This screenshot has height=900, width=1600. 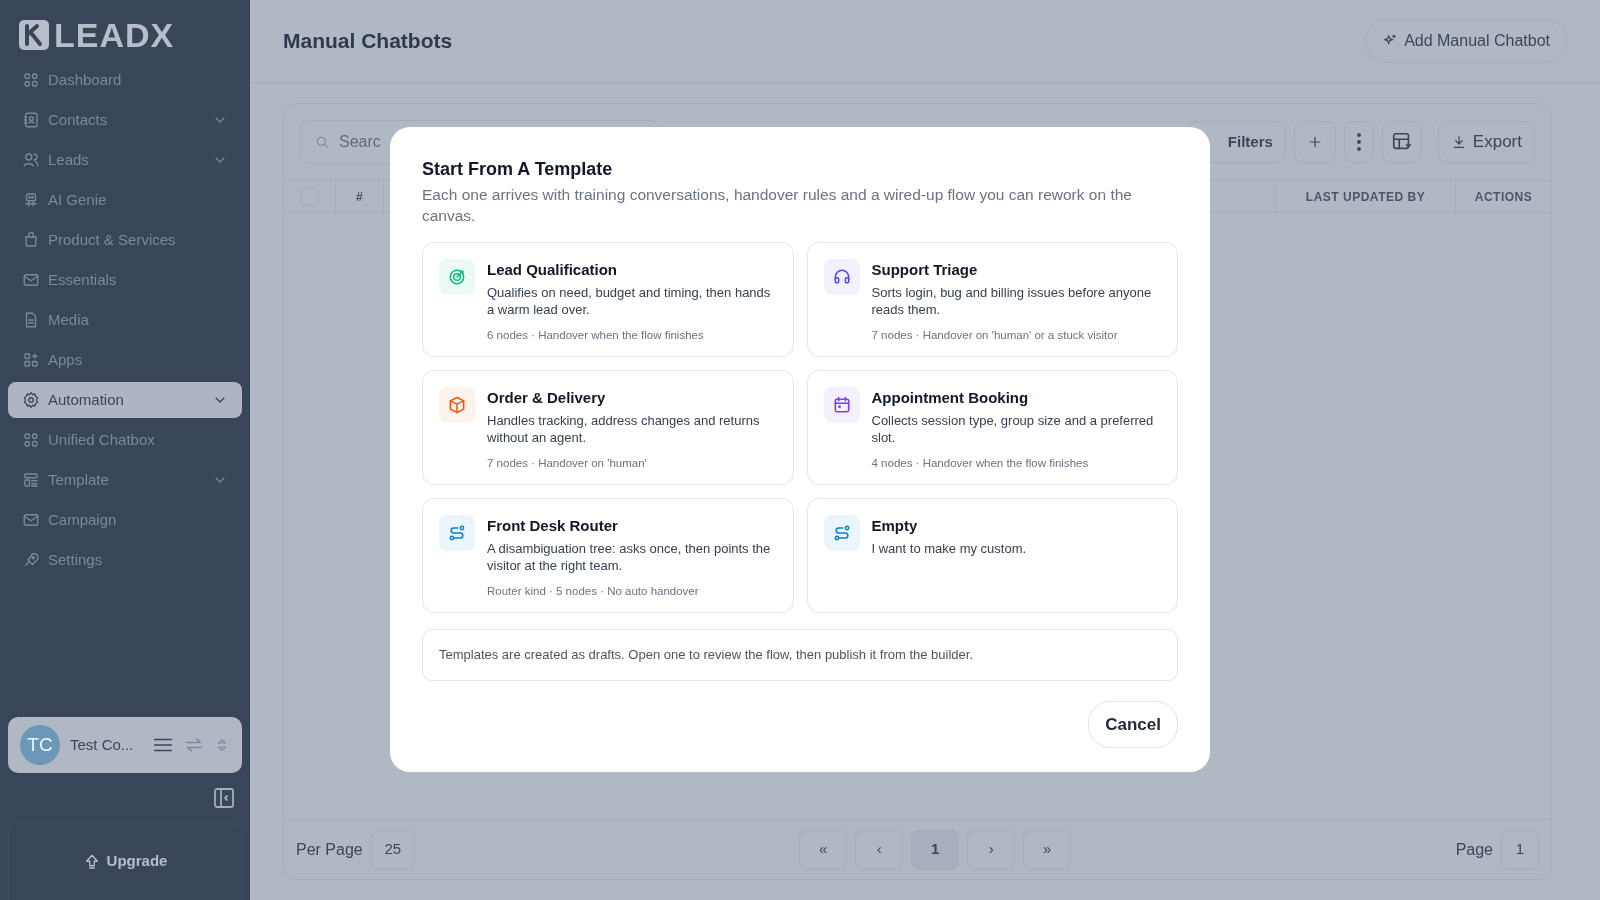 What do you see at coordinates (1047, 849) in the screenshot?
I see `last-page-button: »` at bounding box center [1047, 849].